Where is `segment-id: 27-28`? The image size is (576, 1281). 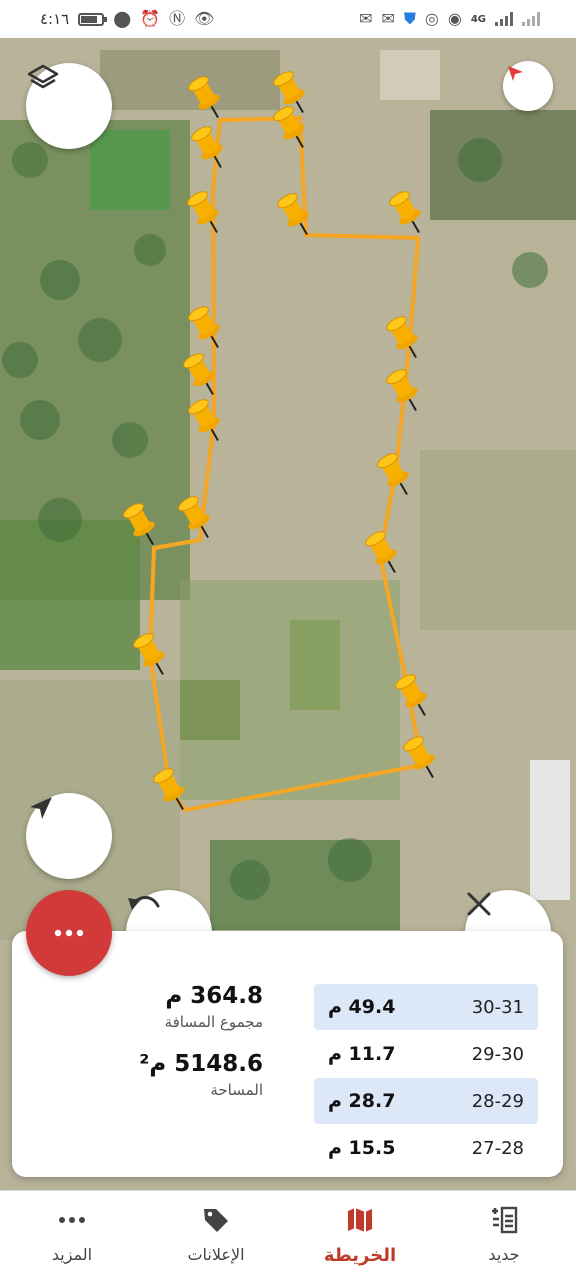
segment-id: 27-28 is located at coordinates (497, 1148).